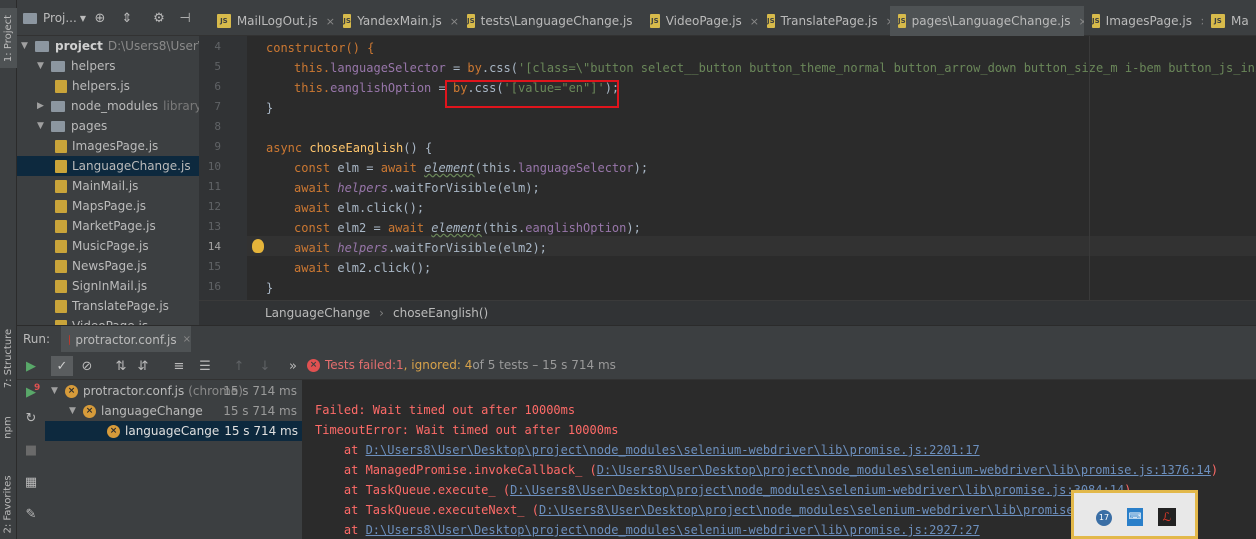 The image size is (1256, 539). I want to click on line-number: 9, so click(217, 146).